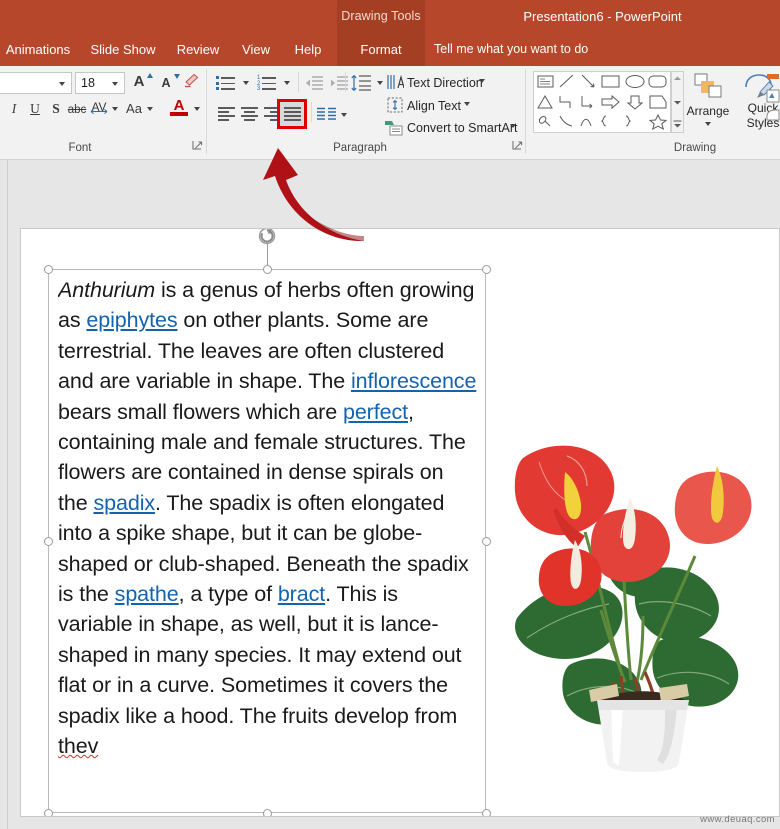 Image resolution: width=780 pixels, height=829 pixels. What do you see at coordinates (308, 49) in the screenshot?
I see `tab-help: Help` at bounding box center [308, 49].